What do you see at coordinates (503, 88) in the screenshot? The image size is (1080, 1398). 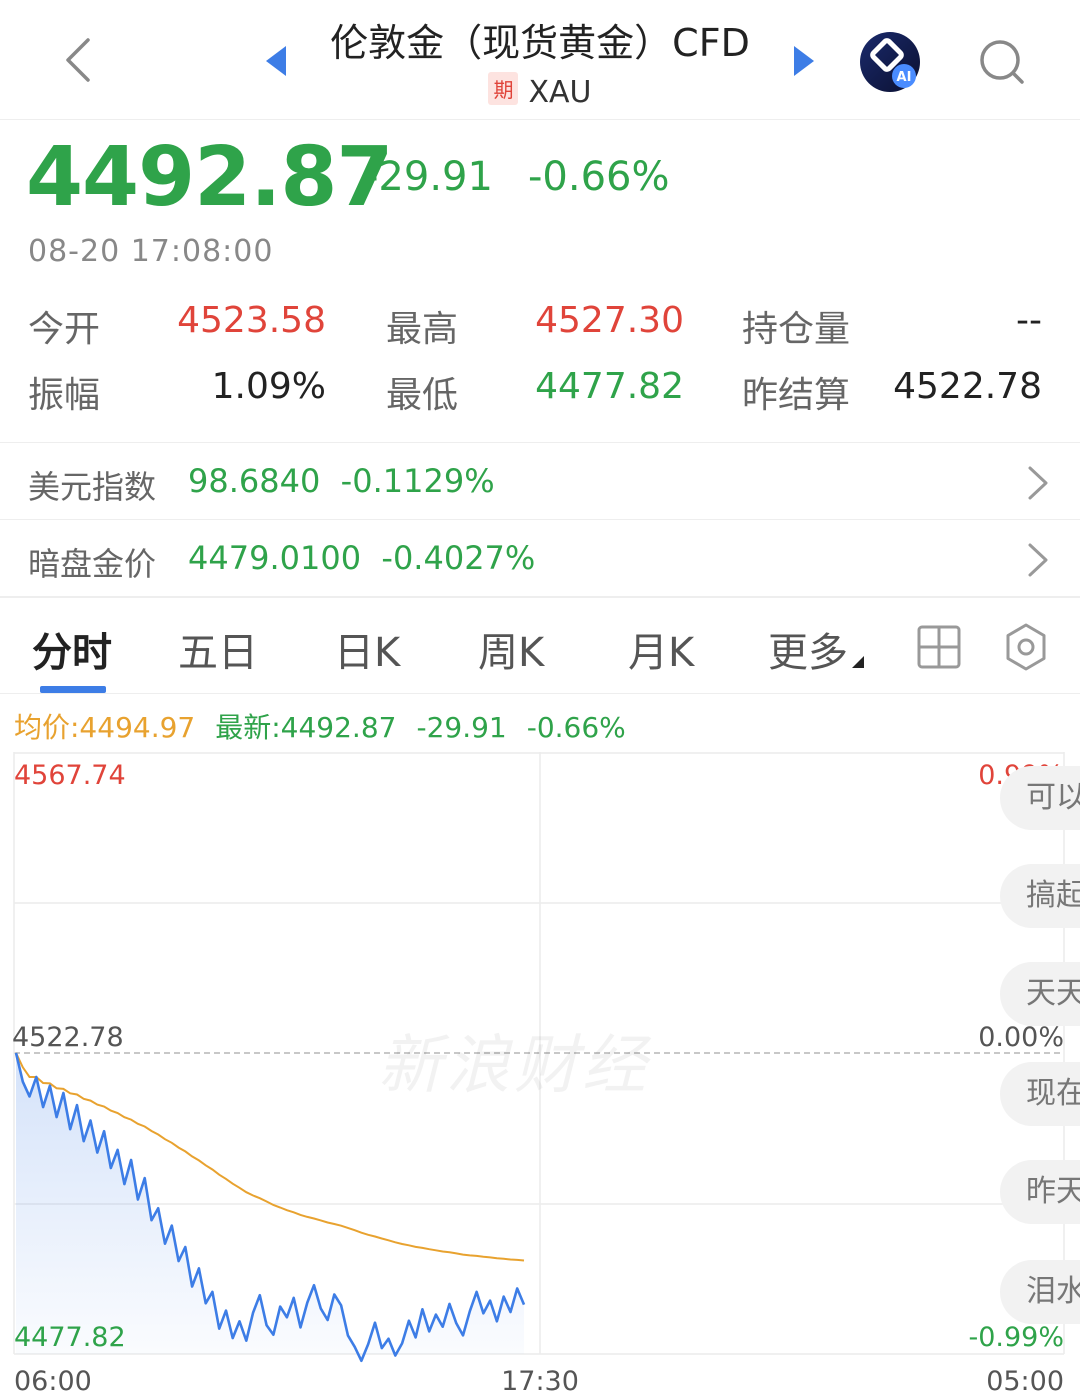 I see `futures-badge: 期` at bounding box center [503, 88].